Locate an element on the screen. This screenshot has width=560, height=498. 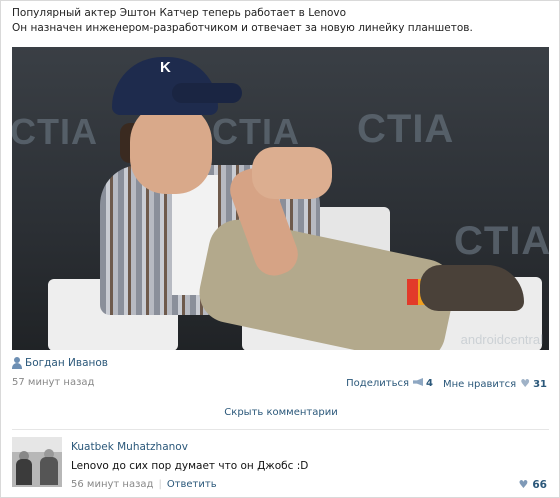
comment-meta: 56 минут назад | Ответить is located at coordinates (144, 484).